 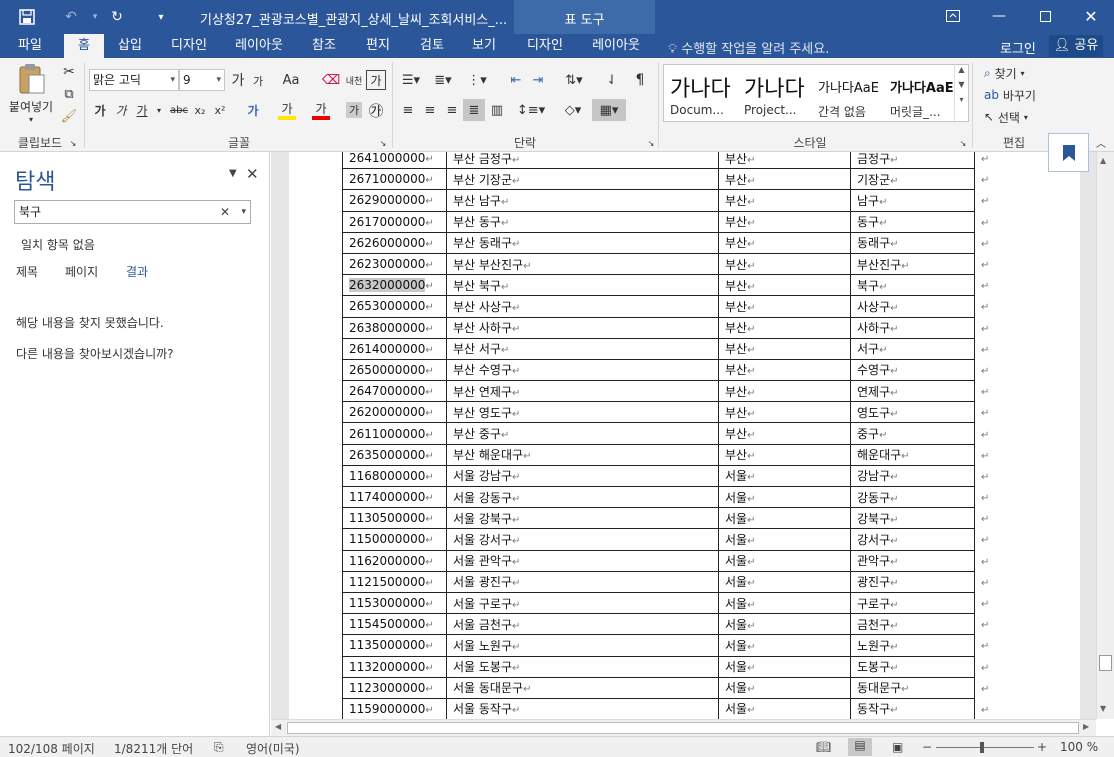 I want to click on paragraph-launcher-icon: ↘, so click(x=651, y=143).